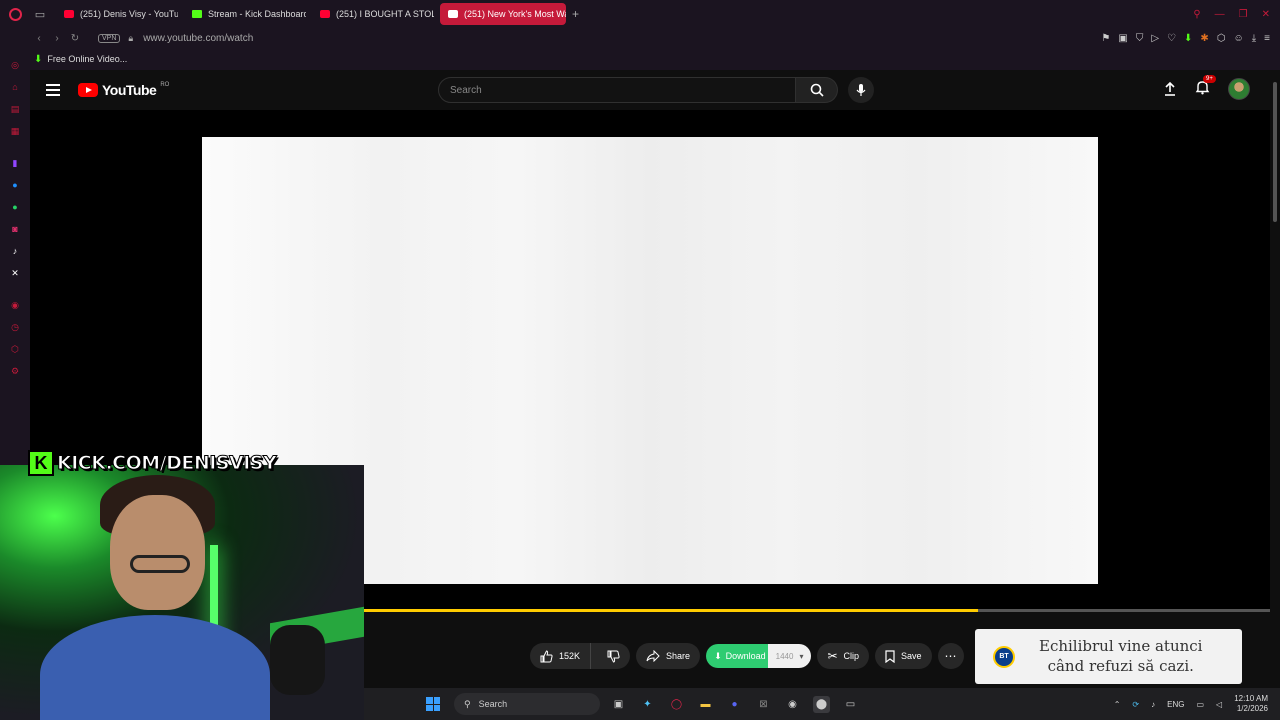  I want to click on search-button, so click(817, 90).